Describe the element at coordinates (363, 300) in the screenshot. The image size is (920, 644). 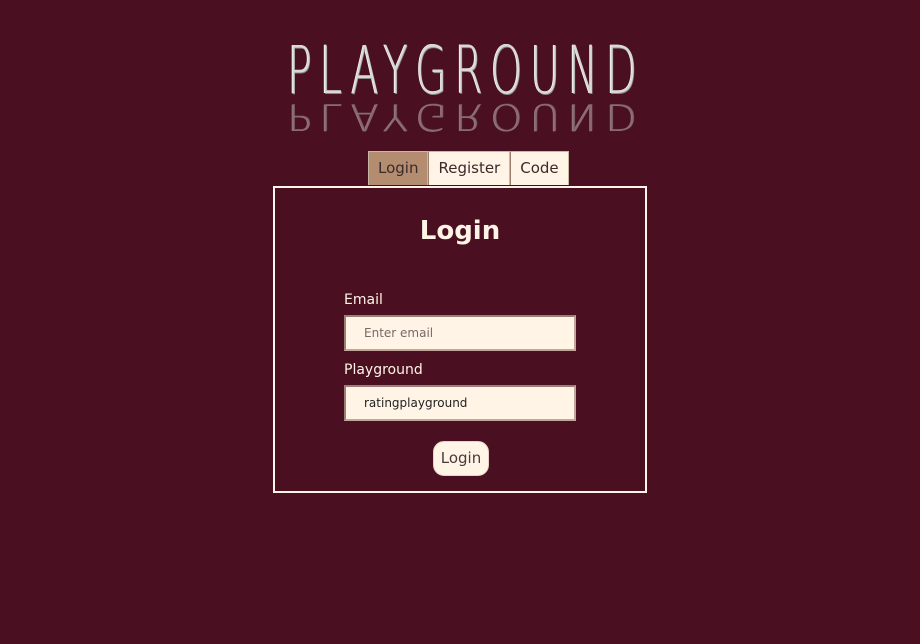
I see `email-label: Email` at that location.